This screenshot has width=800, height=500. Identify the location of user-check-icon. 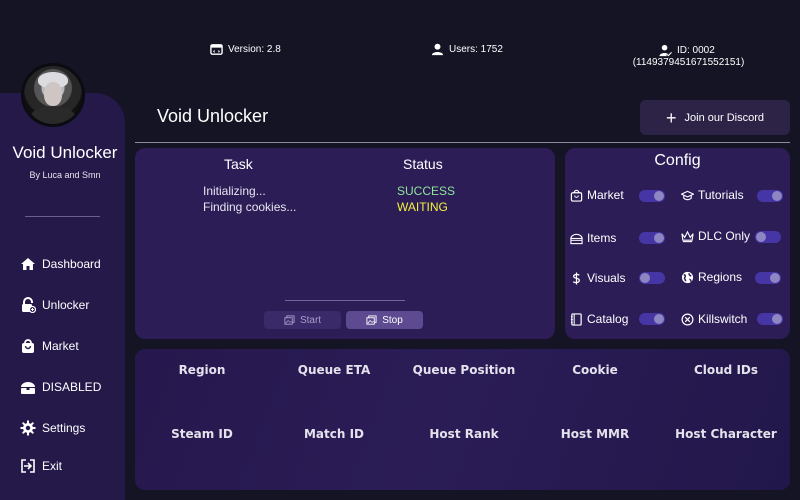
(665, 50).